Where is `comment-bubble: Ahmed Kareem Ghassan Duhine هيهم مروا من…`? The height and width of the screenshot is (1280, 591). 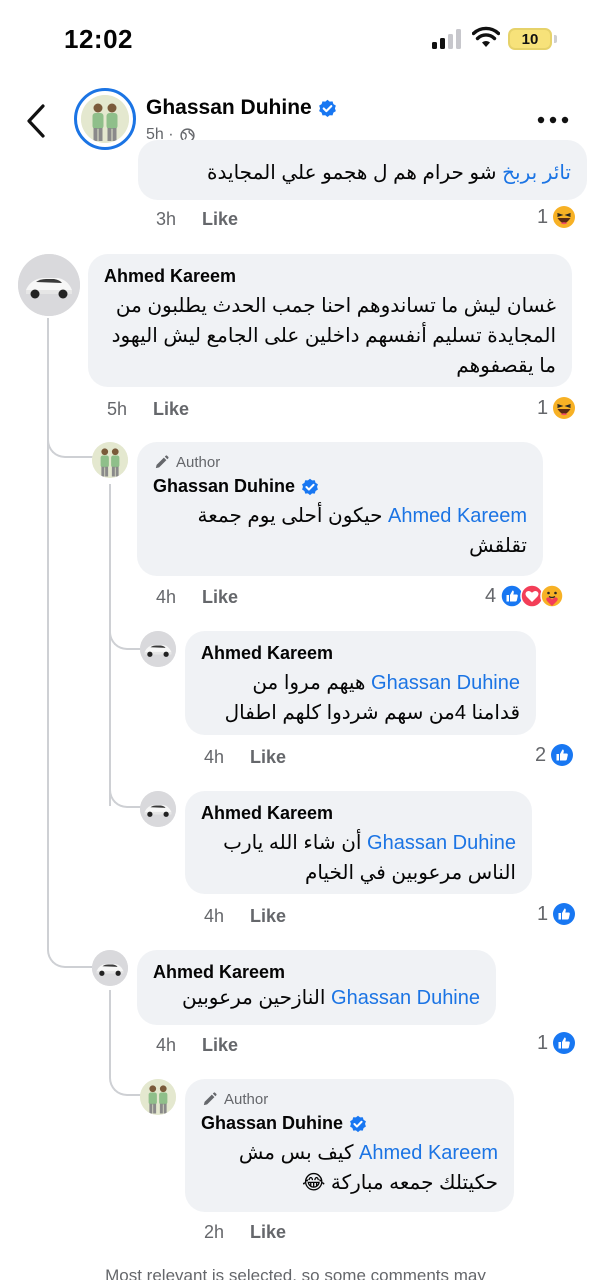 comment-bubble: Ahmed Kareem Ghassan Duhine هيهم مروا من… is located at coordinates (360, 683).